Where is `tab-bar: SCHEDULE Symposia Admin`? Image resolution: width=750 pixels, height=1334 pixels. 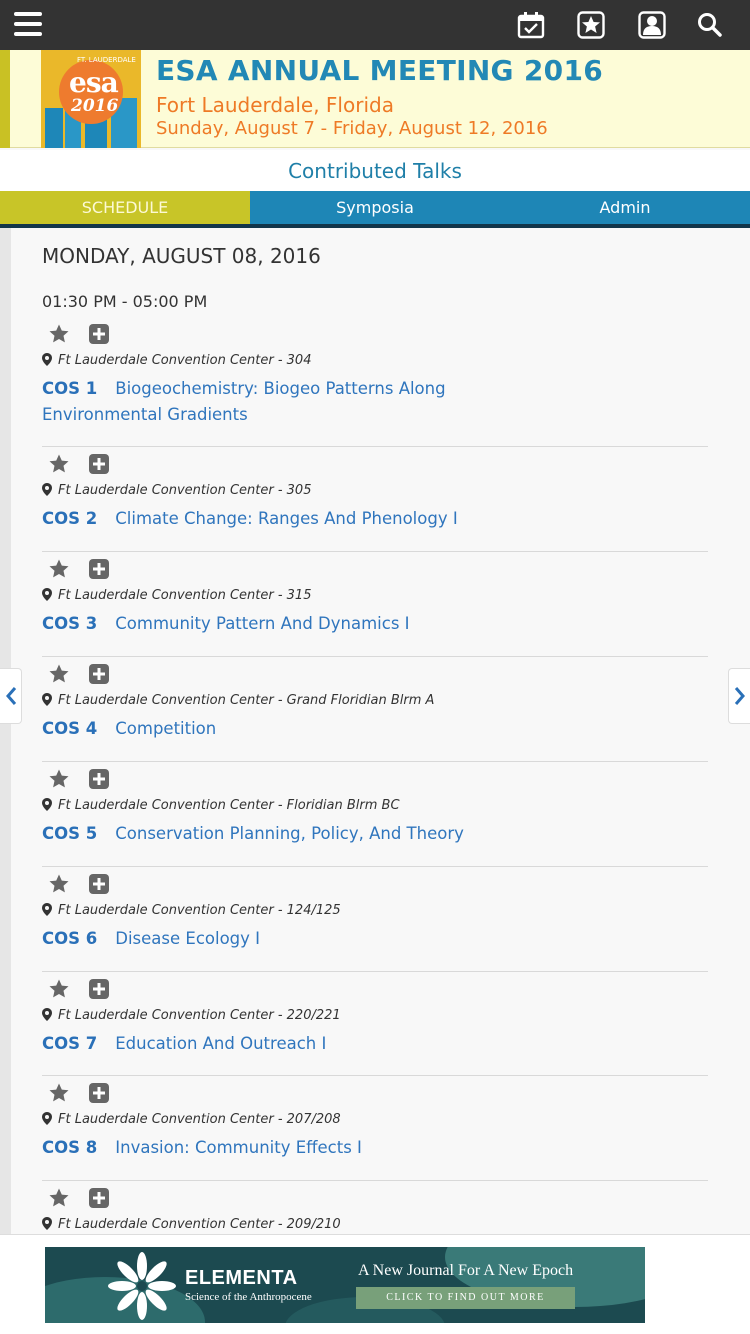
tab-bar: SCHEDULE Symposia Admin is located at coordinates (375, 207).